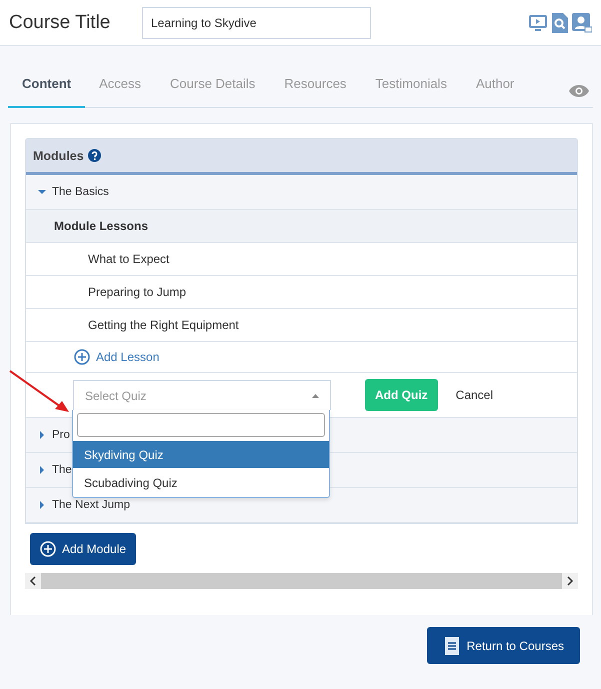  Describe the element at coordinates (40, 392) in the screenshot. I see `annotation-arrow` at that location.